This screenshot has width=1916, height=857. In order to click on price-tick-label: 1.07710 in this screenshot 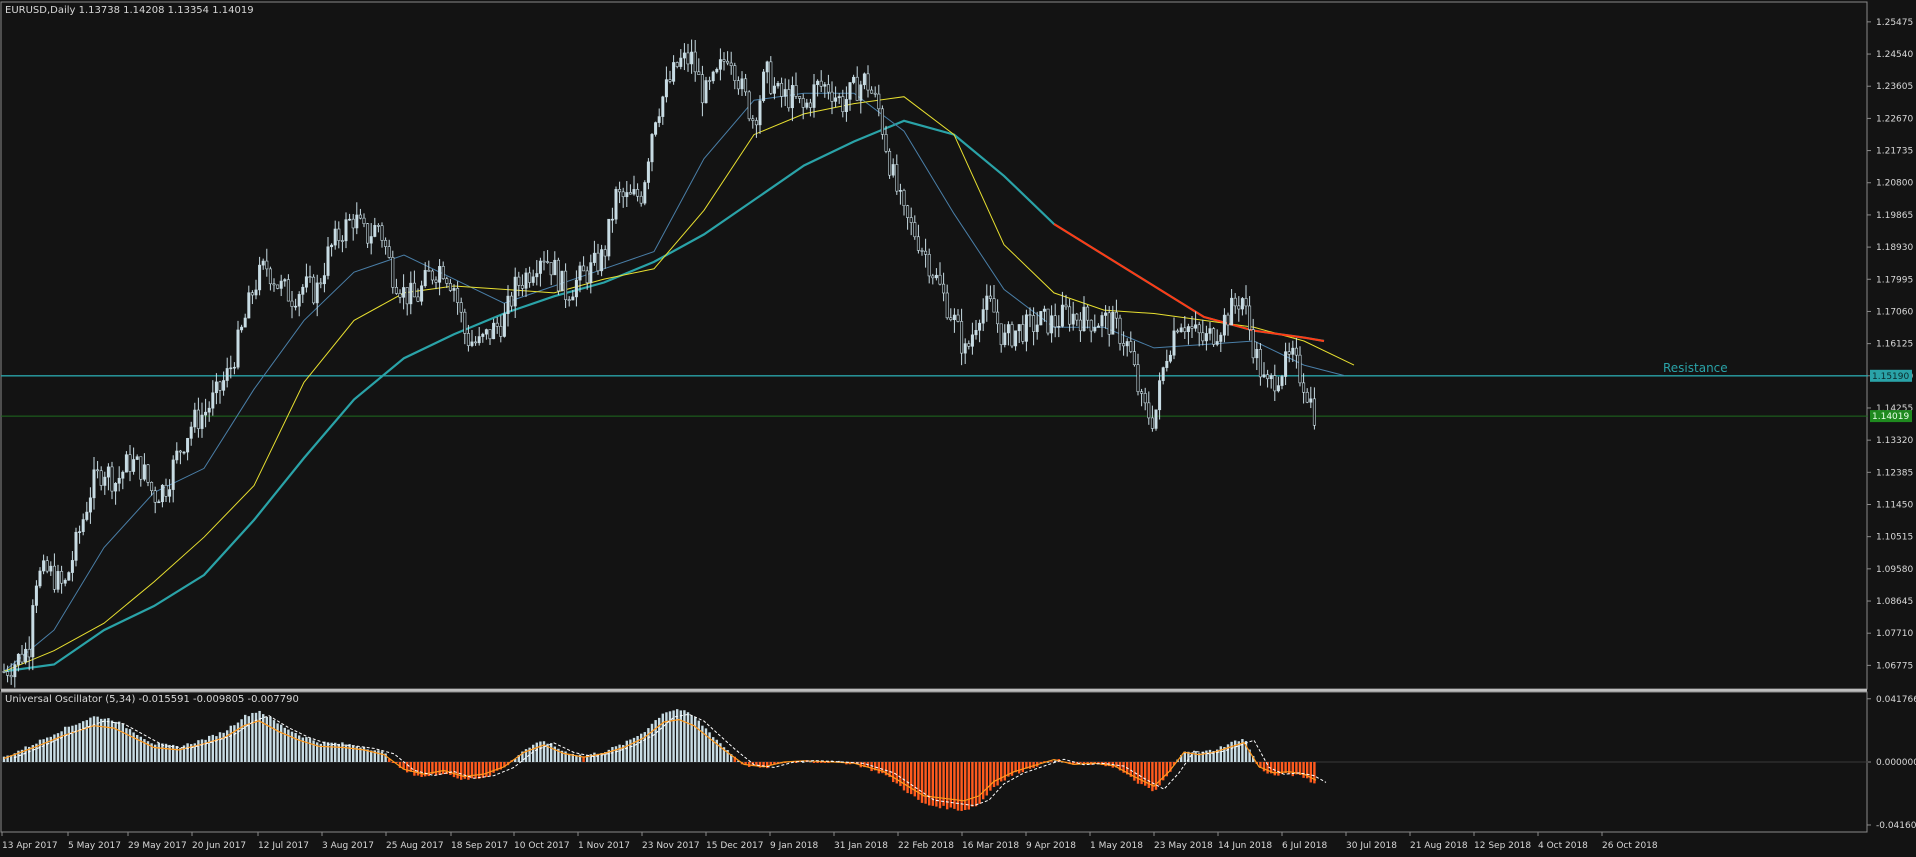, I will do `click(1894, 634)`.